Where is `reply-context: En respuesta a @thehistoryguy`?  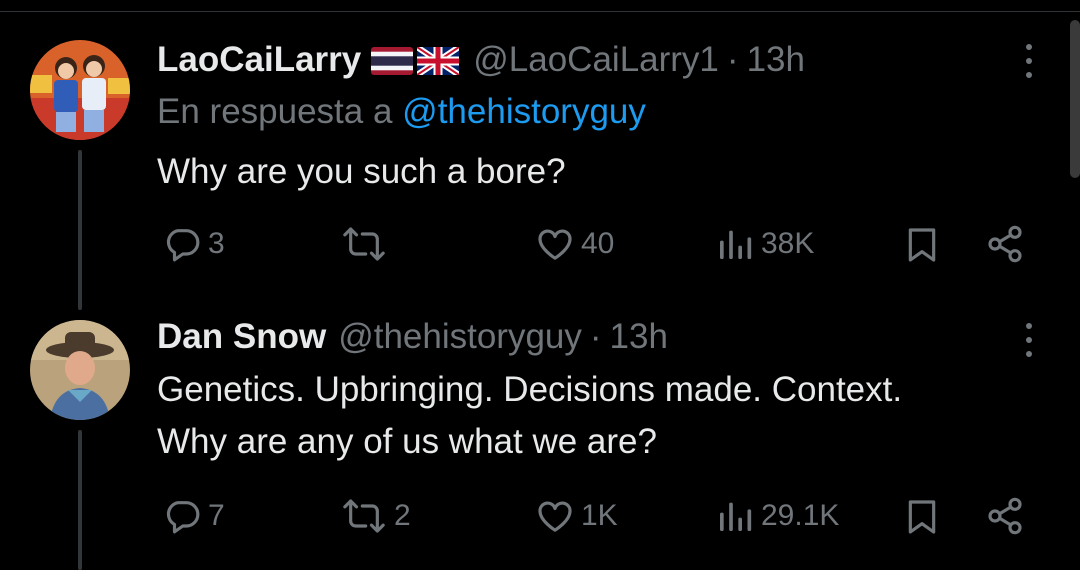
reply-context: En respuesta a @thehistoryguy is located at coordinates (401, 112).